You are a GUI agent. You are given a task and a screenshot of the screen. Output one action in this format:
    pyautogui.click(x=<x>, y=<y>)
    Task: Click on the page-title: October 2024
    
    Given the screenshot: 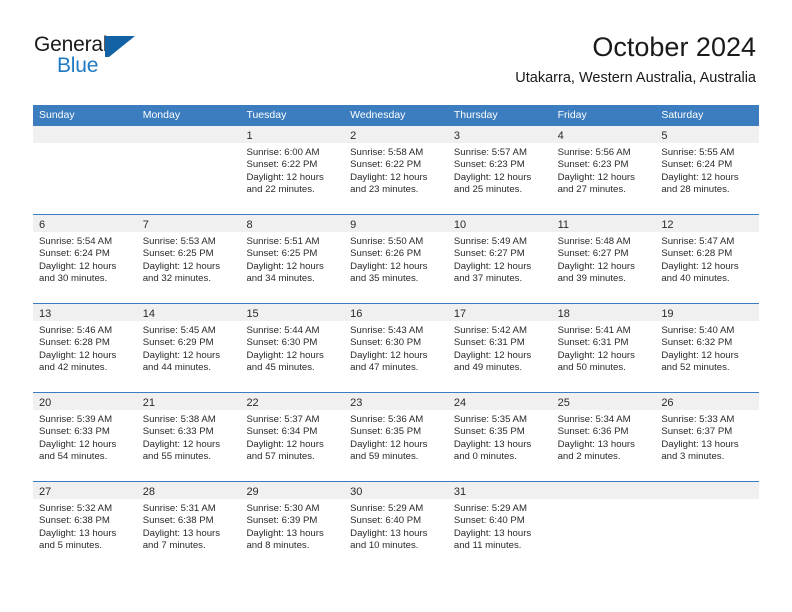 What is the action you would take?
    pyautogui.click(x=674, y=47)
    